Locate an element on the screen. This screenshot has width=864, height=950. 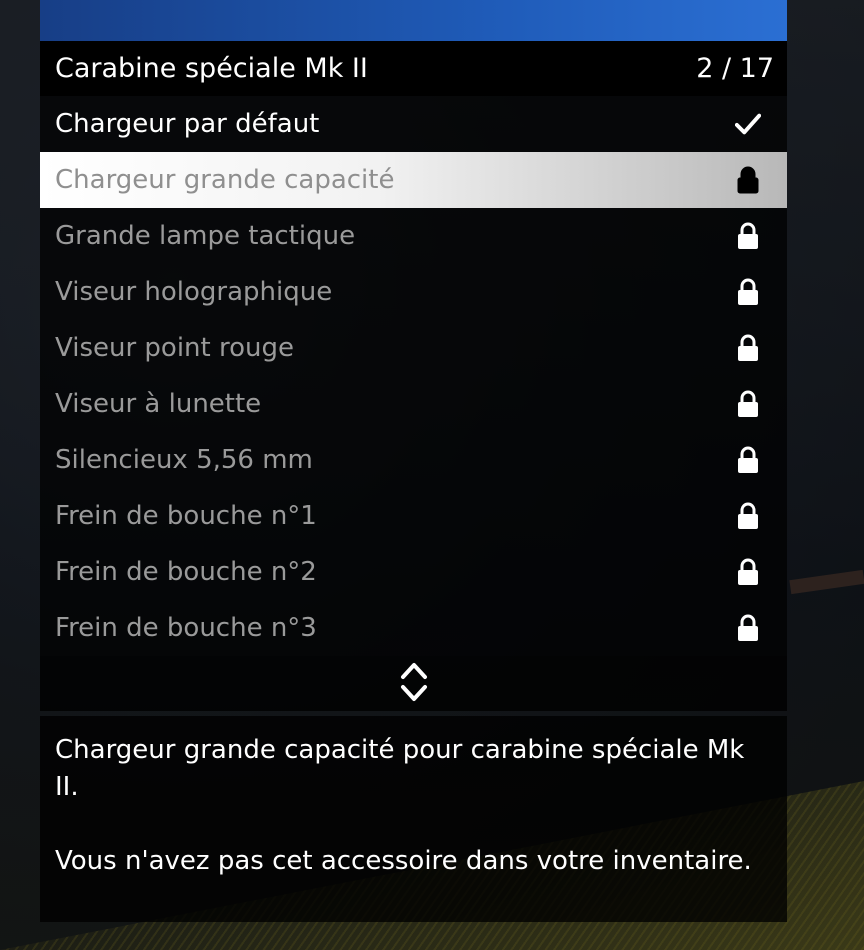
menu-item-label: Chargeur grande capacité is located at coordinates (225, 180).